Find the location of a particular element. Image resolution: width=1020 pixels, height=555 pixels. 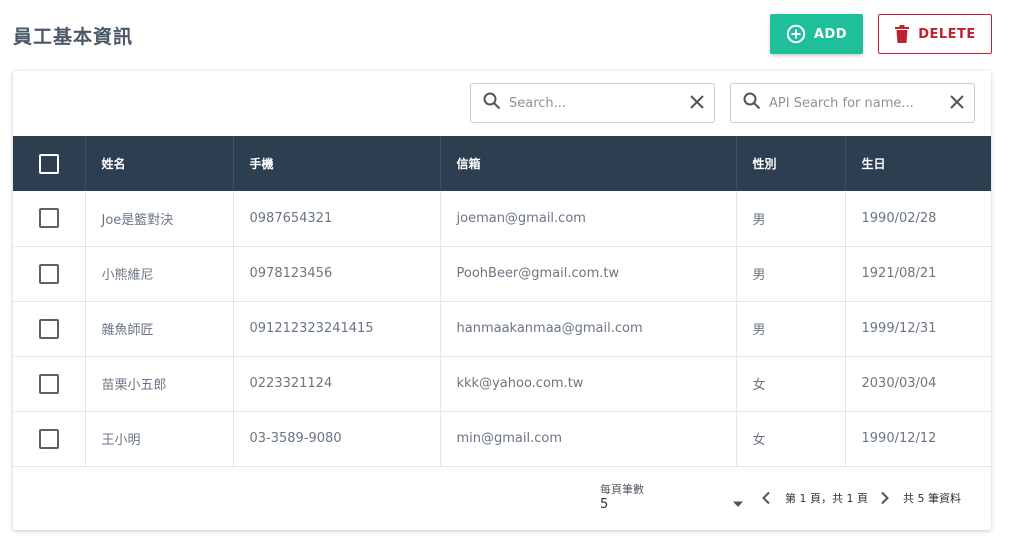

chevron-right-icon is located at coordinates (885, 499).